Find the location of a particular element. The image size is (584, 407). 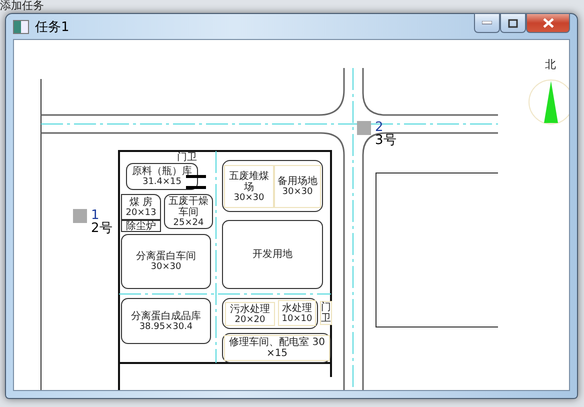

minimize-icon is located at coordinates (487, 23).